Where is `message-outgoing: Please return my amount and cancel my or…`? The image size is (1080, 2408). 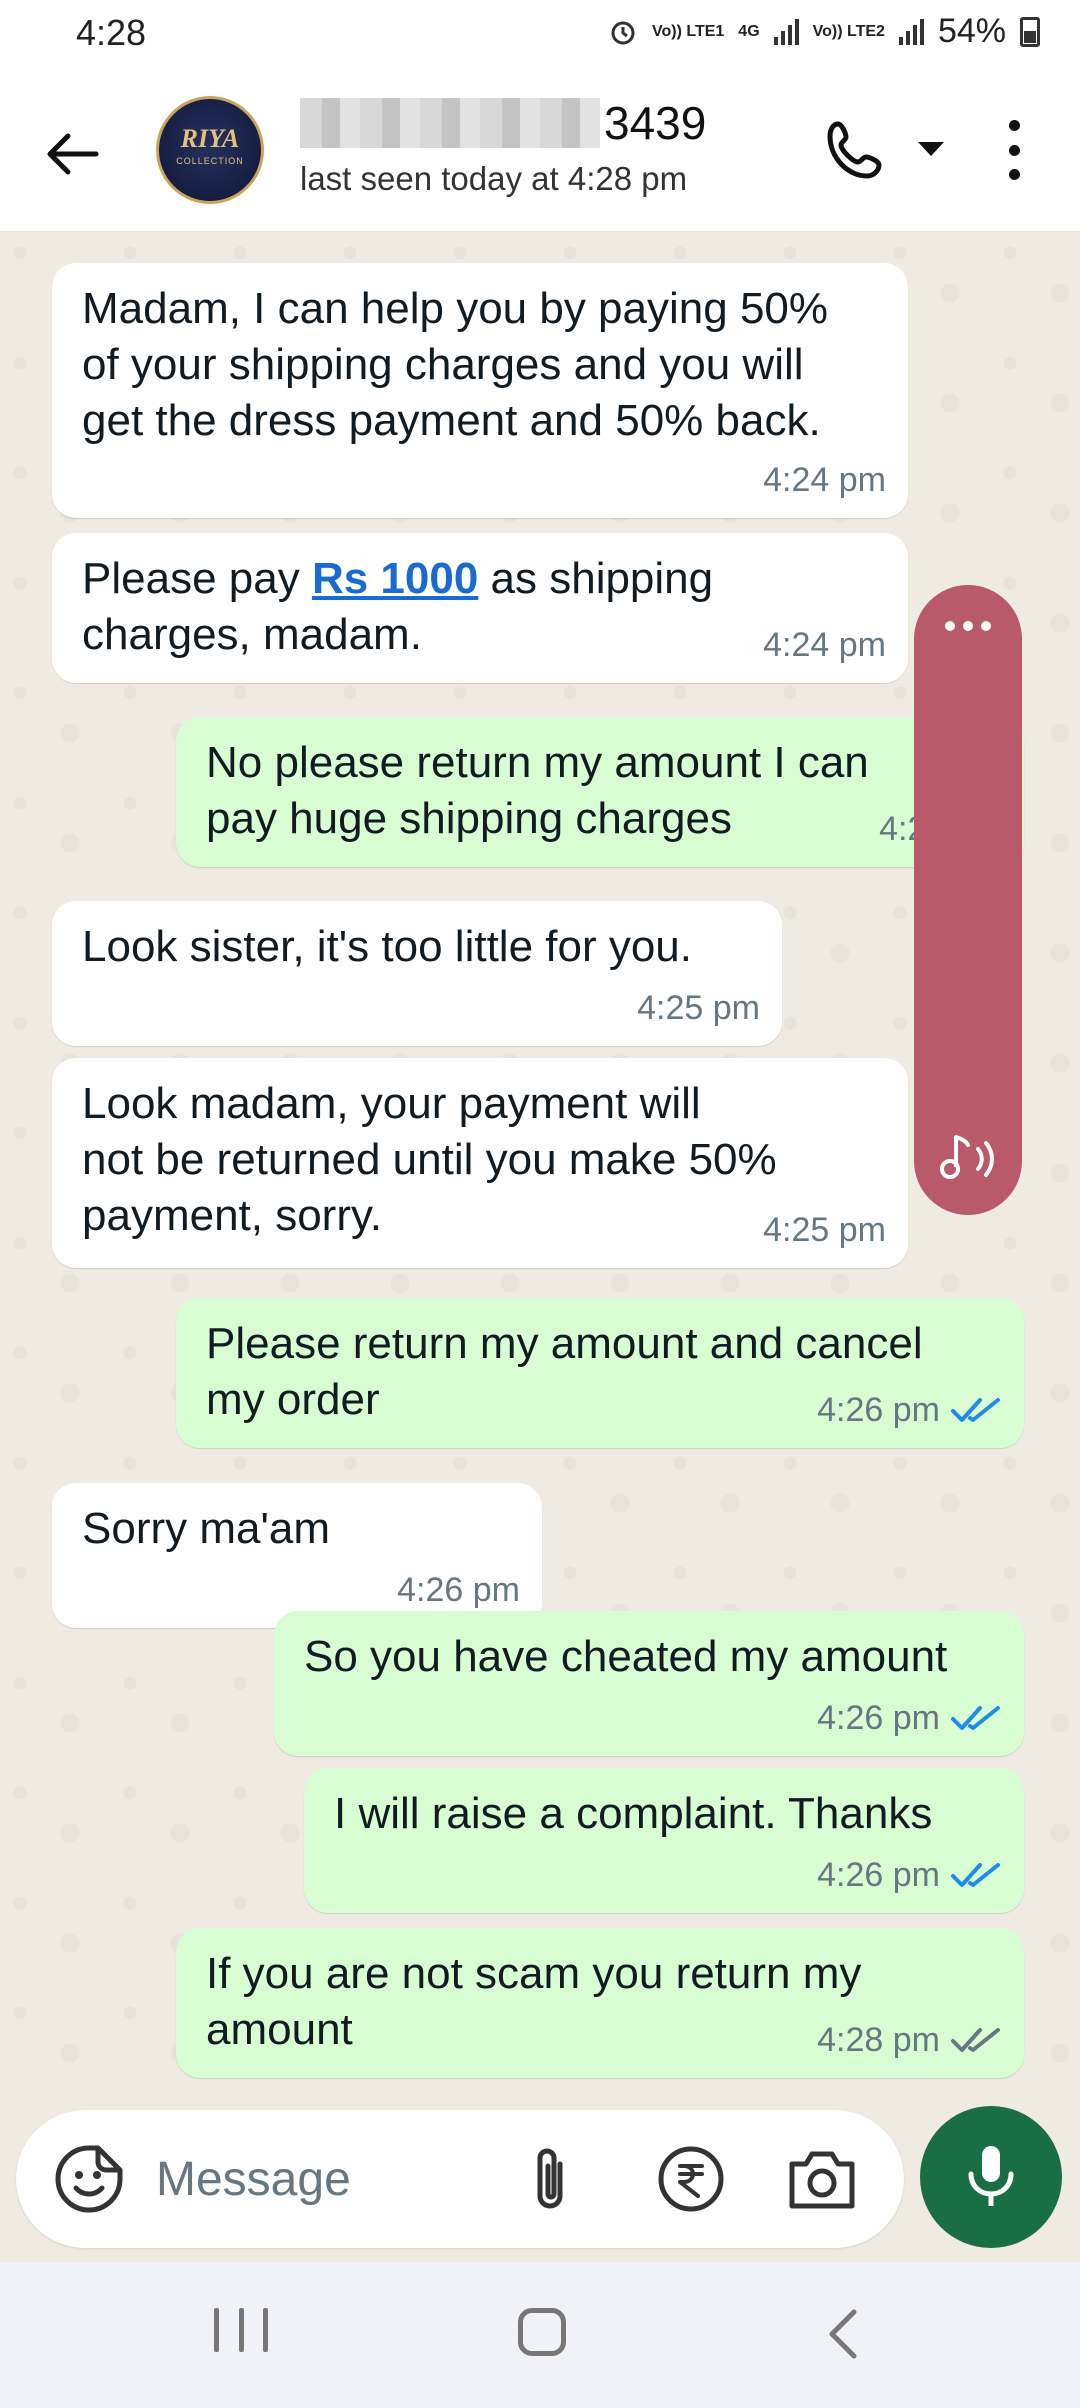 message-outgoing: Please return my amount and cancel my or… is located at coordinates (600, 1373).